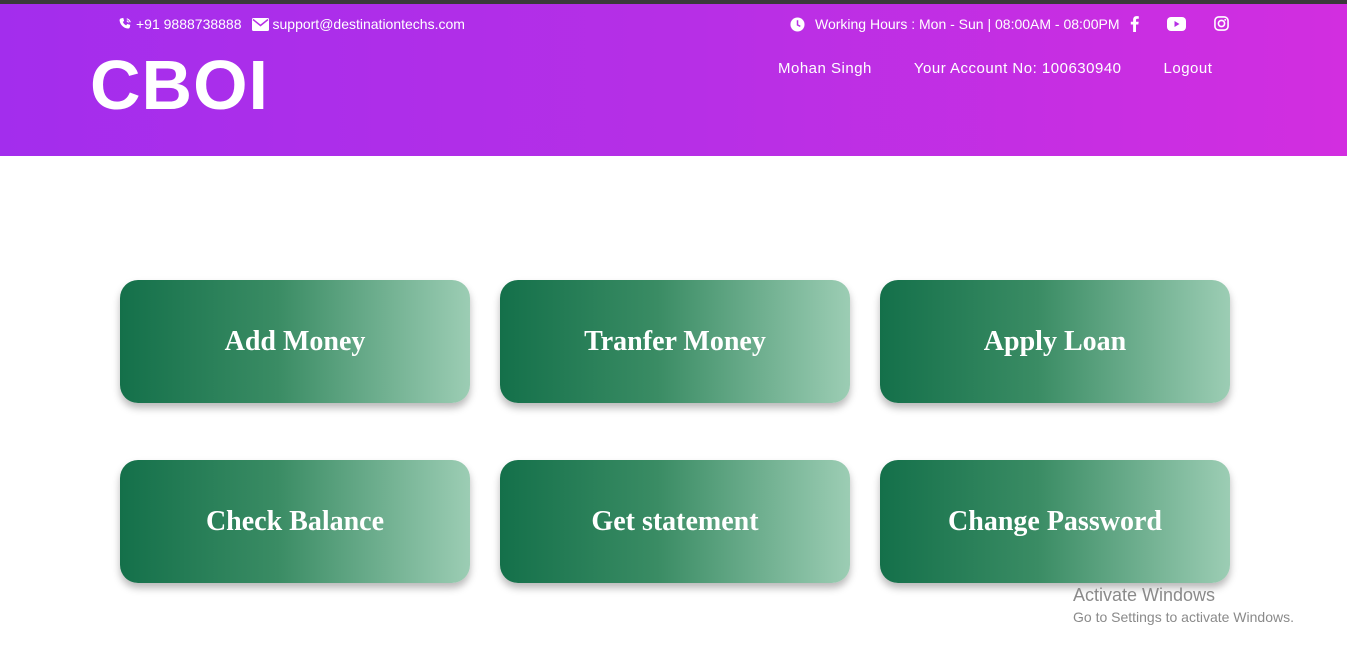  I want to click on change-password-button: Change Password, so click(1055, 521).